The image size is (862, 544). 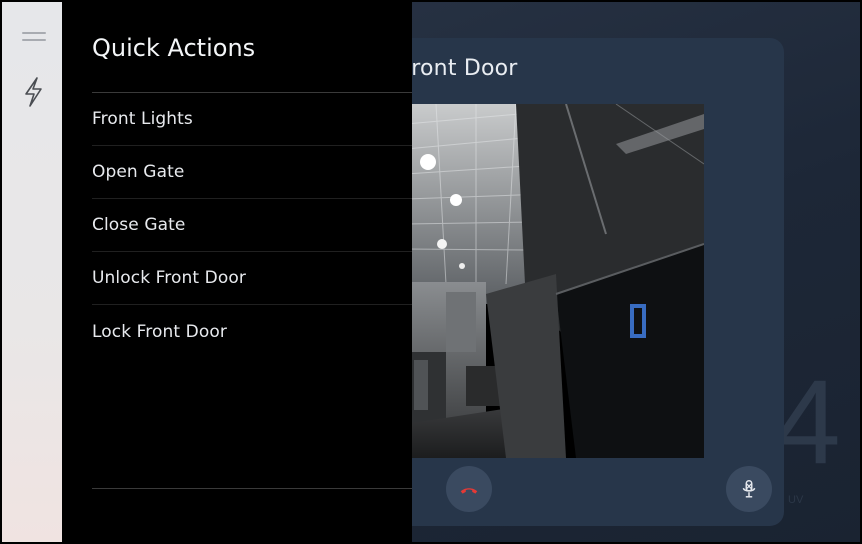 What do you see at coordinates (159, 331) in the screenshot?
I see `quick-action-label: Lock Front Door` at bounding box center [159, 331].